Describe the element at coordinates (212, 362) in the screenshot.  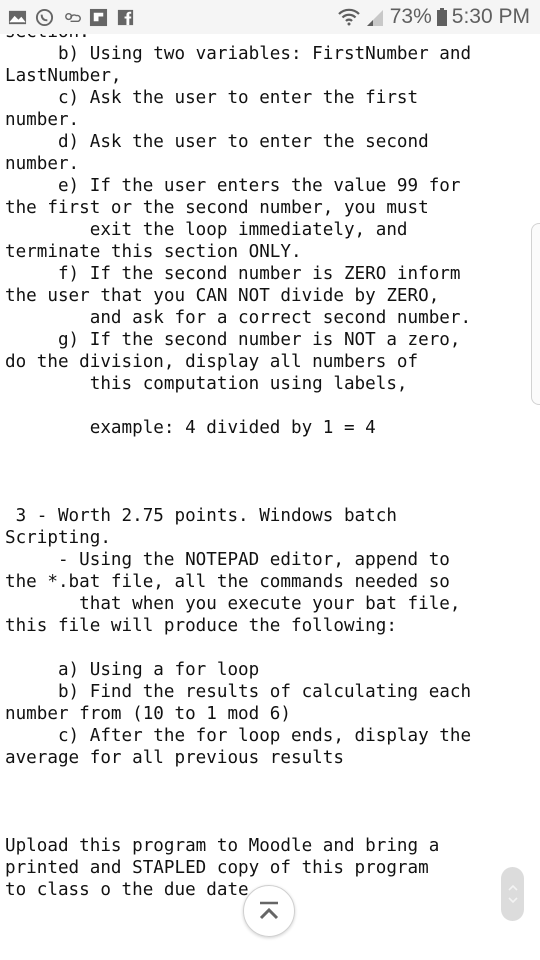
I see `doc-line: do the division, display all numbers of` at that location.